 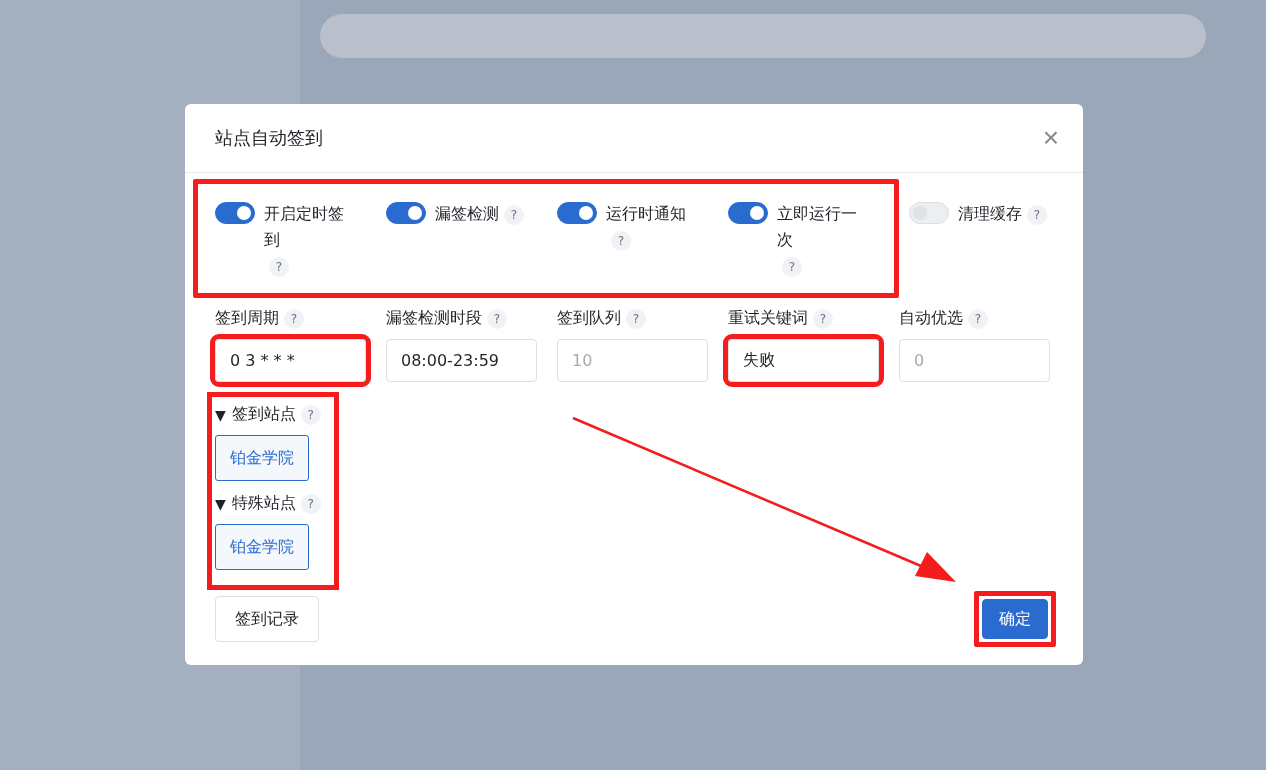 I want to click on confirm-button: 确定, so click(x=1015, y=619).